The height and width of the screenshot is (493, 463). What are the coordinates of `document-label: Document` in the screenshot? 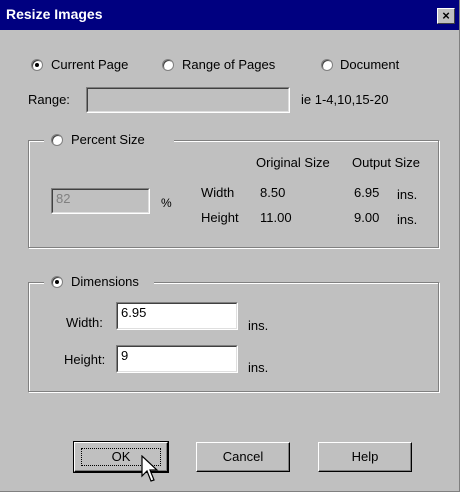 It's located at (369, 64).